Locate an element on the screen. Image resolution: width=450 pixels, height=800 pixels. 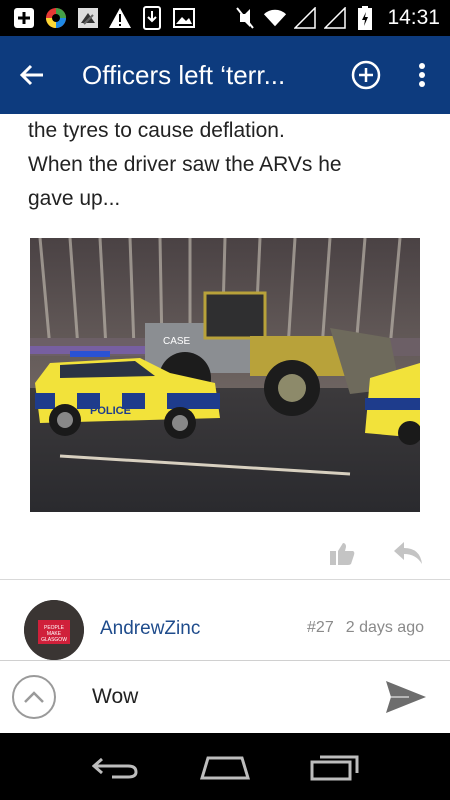
colorful-app-icon is located at coordinates (56, 18).